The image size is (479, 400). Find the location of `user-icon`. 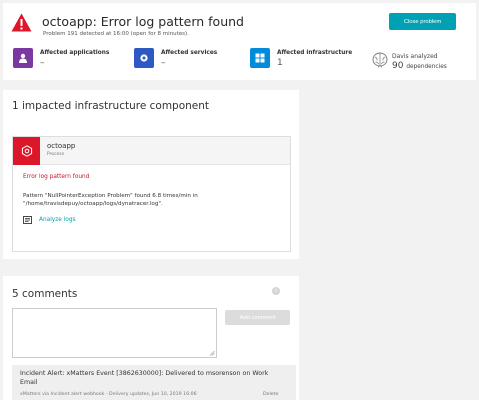

user-icon is located at coordinates (23, 58).